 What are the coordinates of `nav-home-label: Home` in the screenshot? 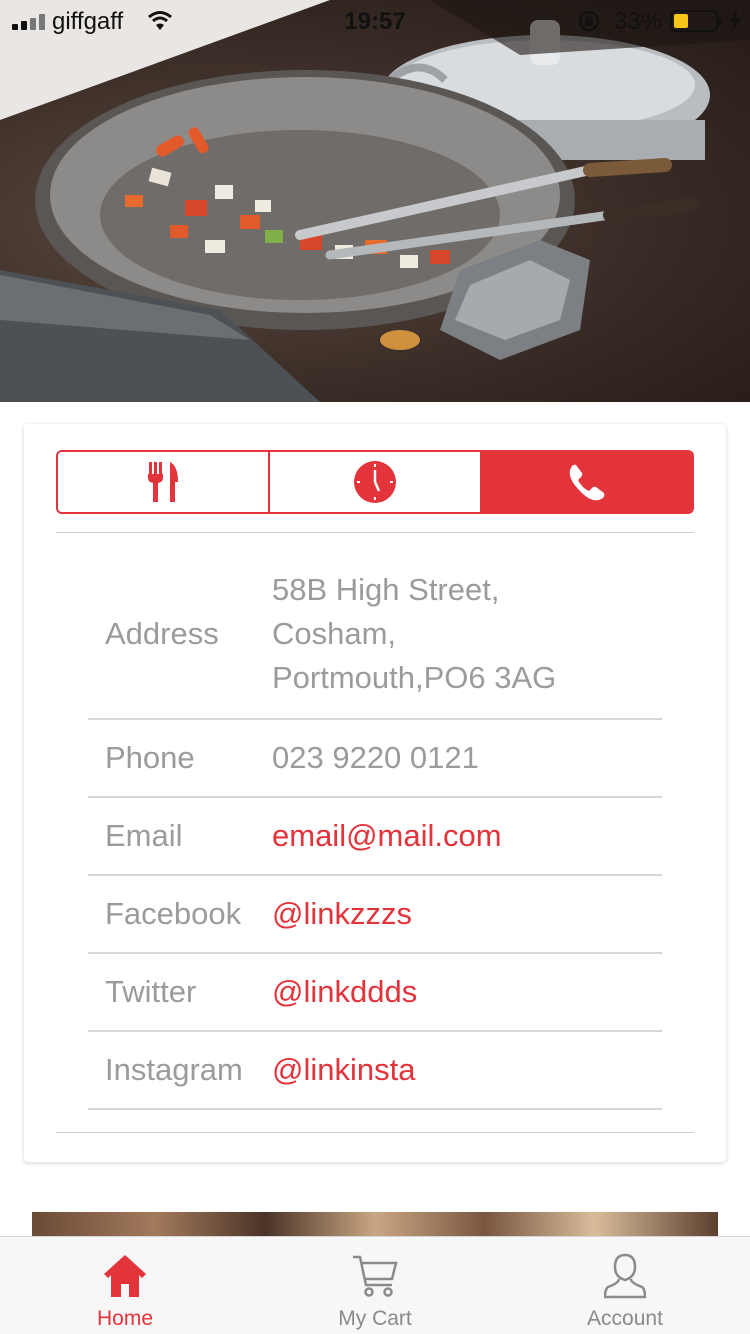 It's located at (125, 1318).